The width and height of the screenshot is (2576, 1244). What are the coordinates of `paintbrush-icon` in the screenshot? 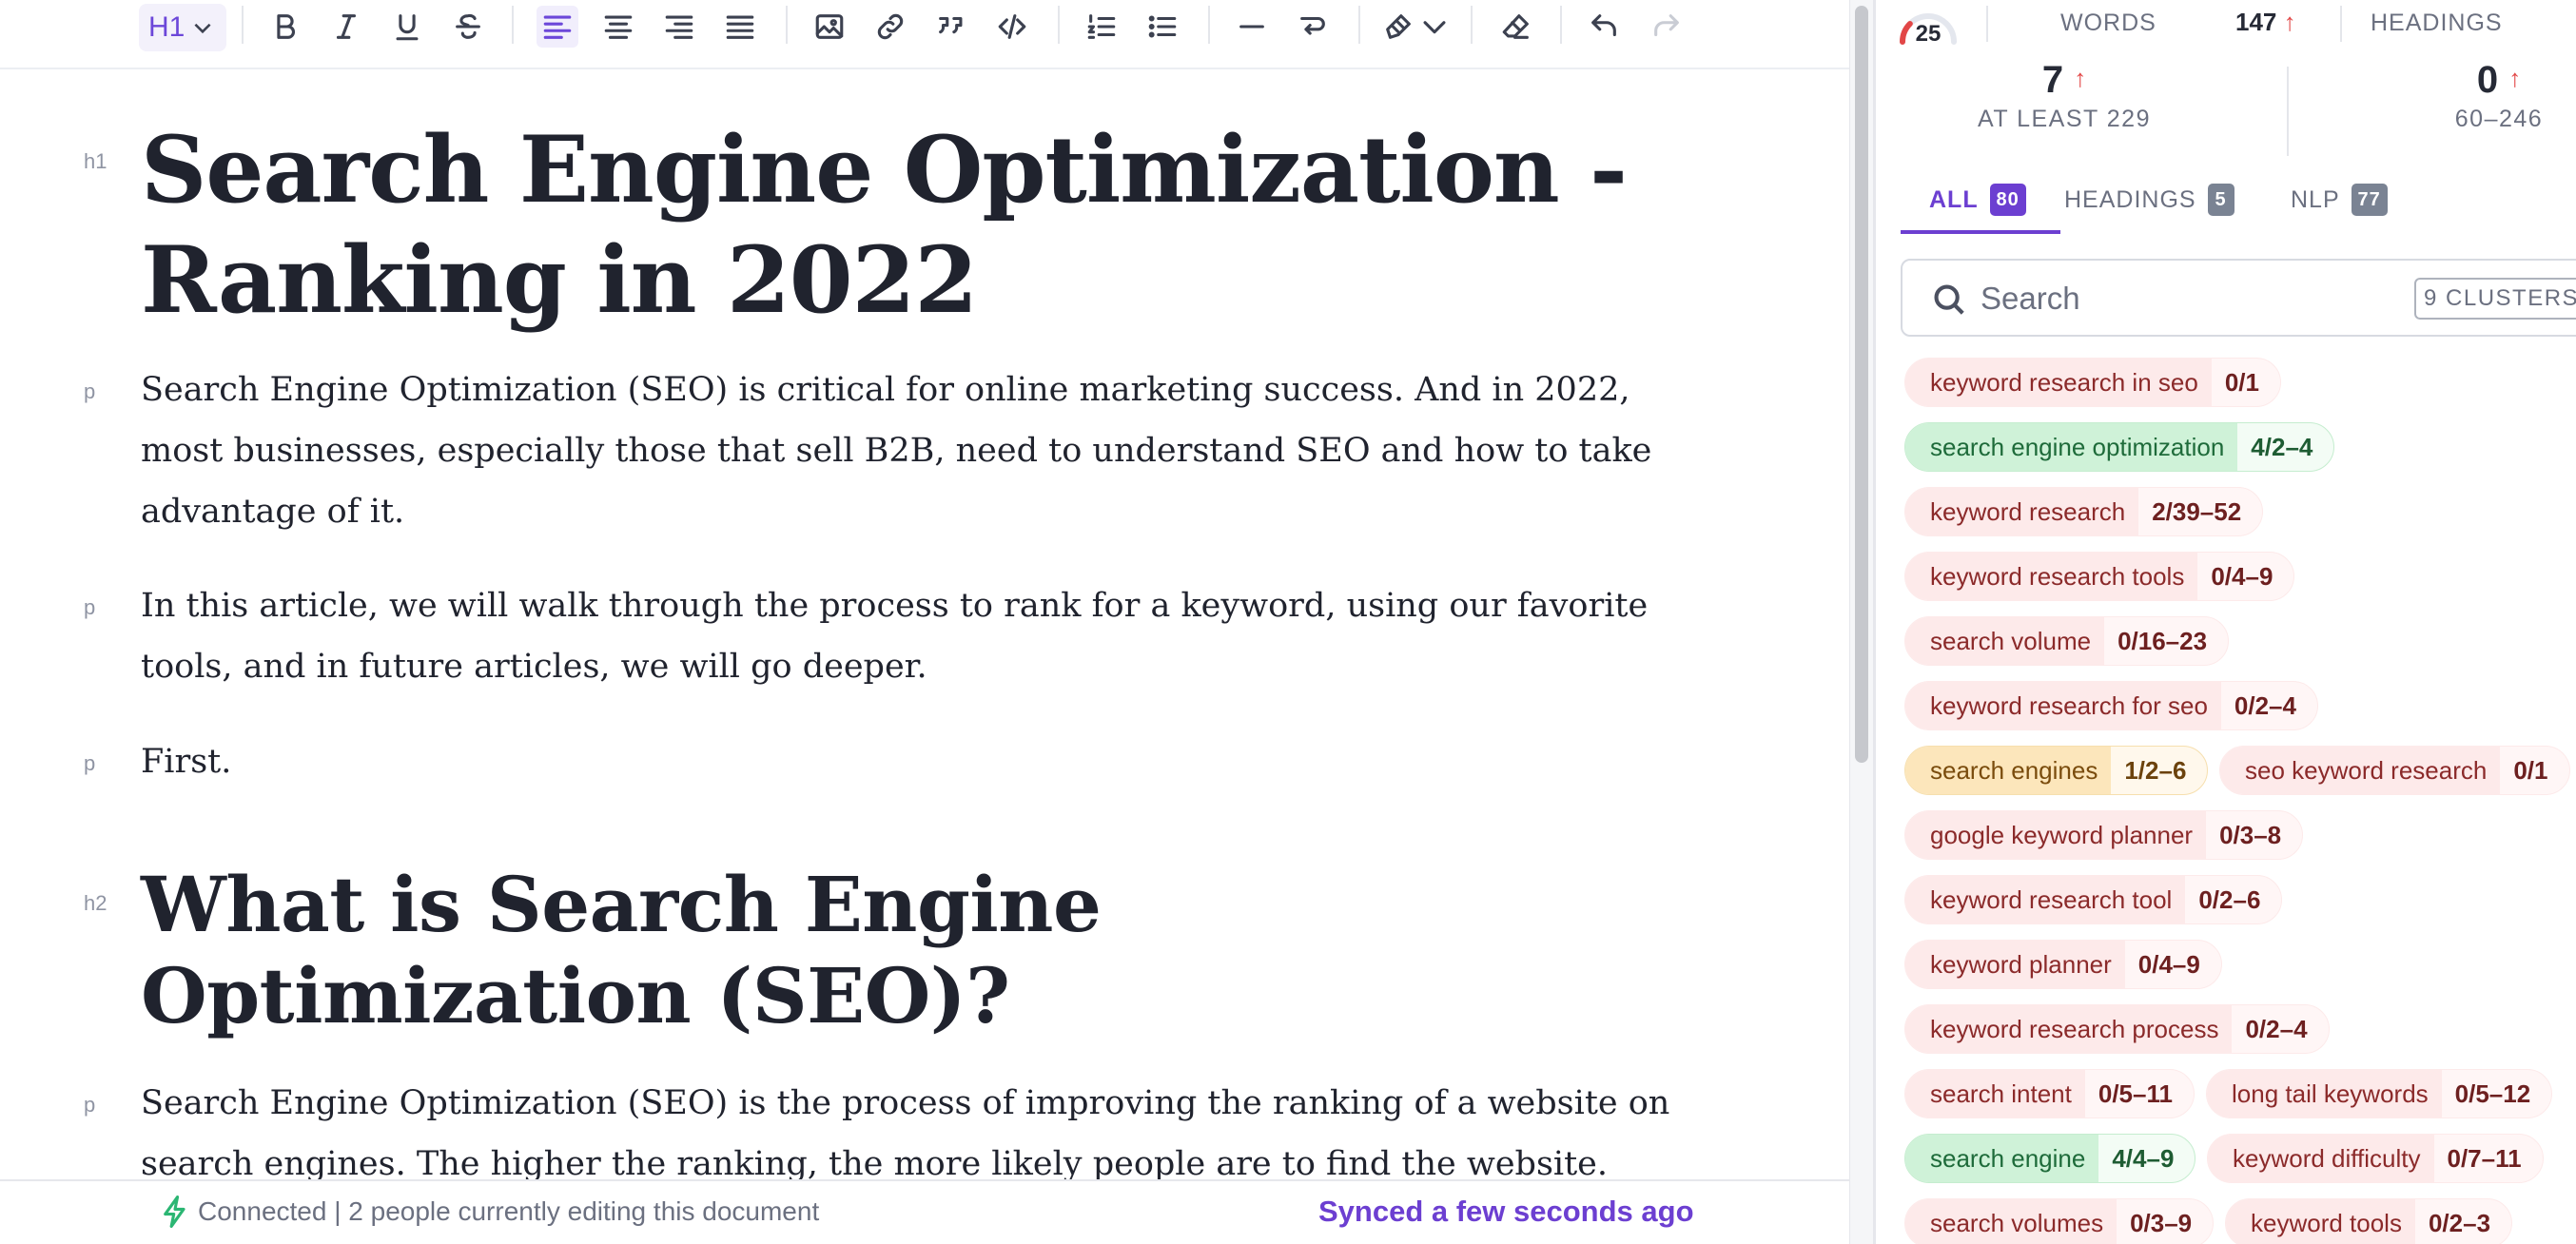 It's located at (1399, 26).